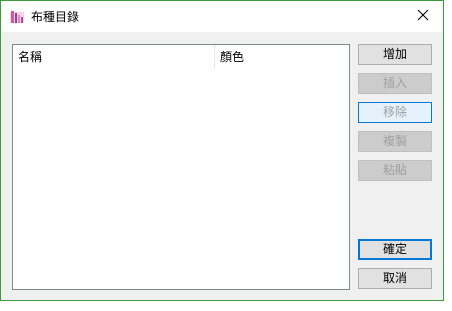  I want to click on paste-button: 粘貼, so click(395, 170).